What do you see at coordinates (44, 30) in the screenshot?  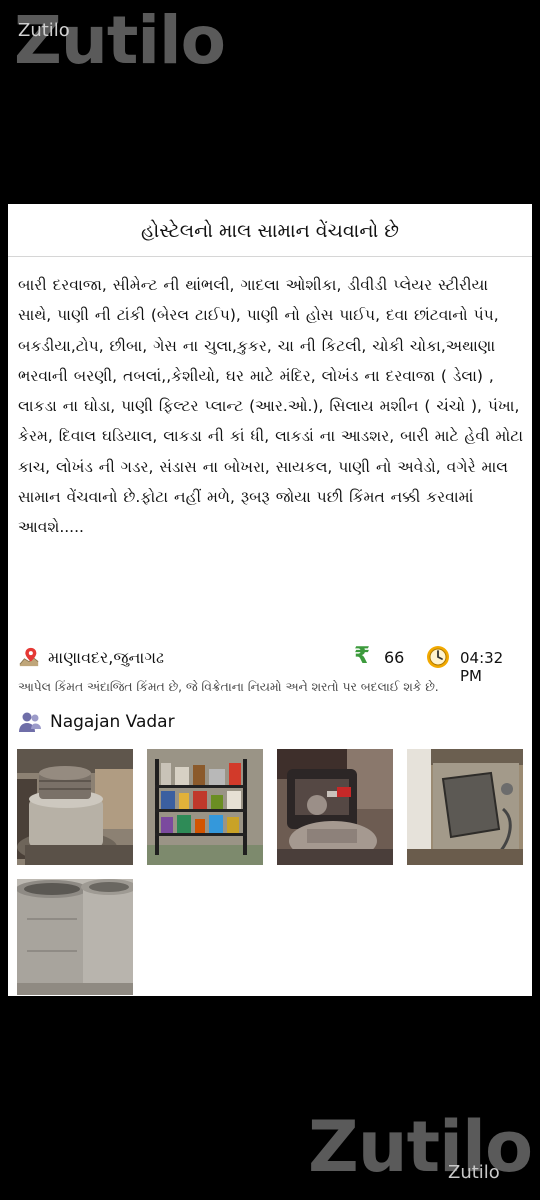 I see `watermark-small-top: Zutilo` at bounding box center [44, 30].